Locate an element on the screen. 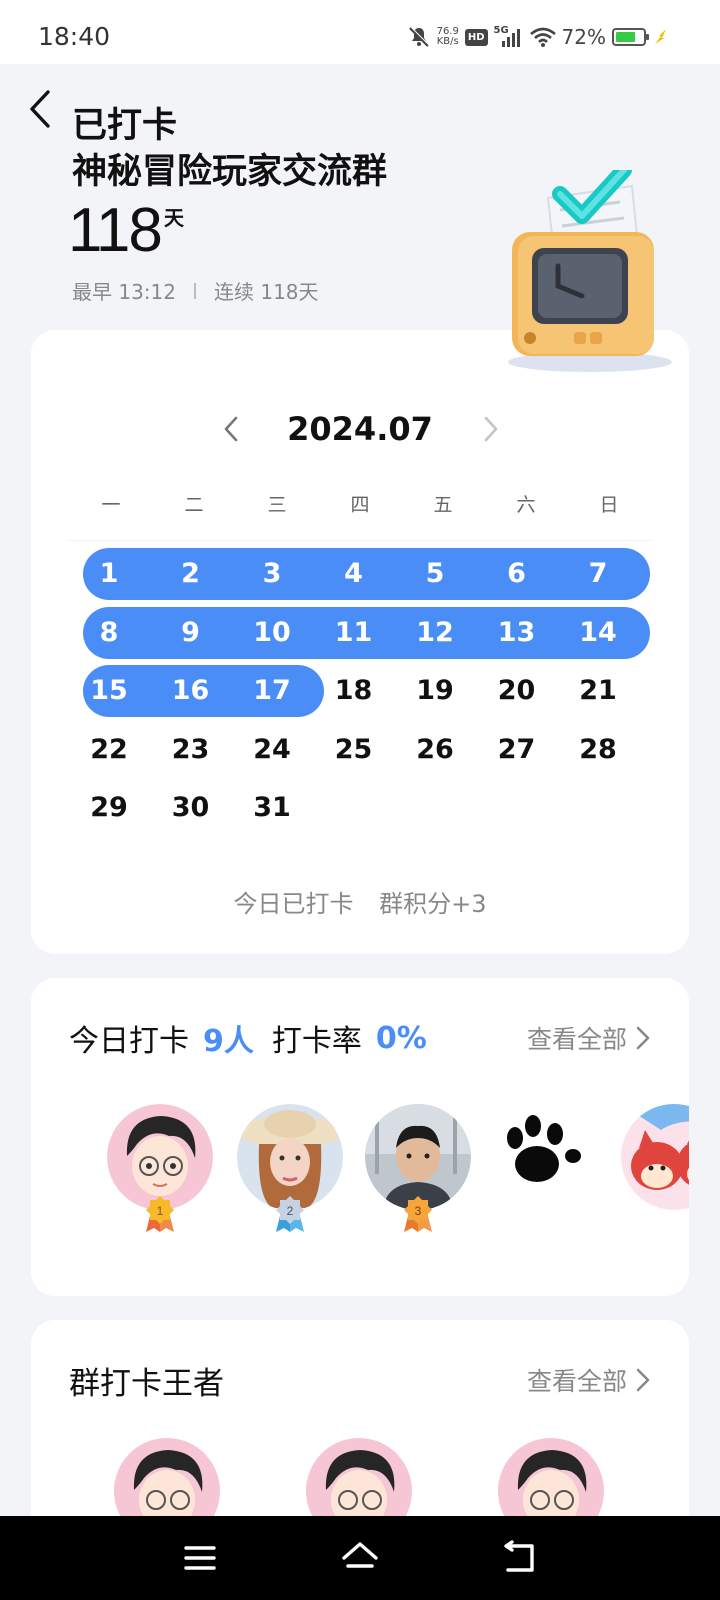  month-label: 2024.07 is located at coordinates (360, 429).